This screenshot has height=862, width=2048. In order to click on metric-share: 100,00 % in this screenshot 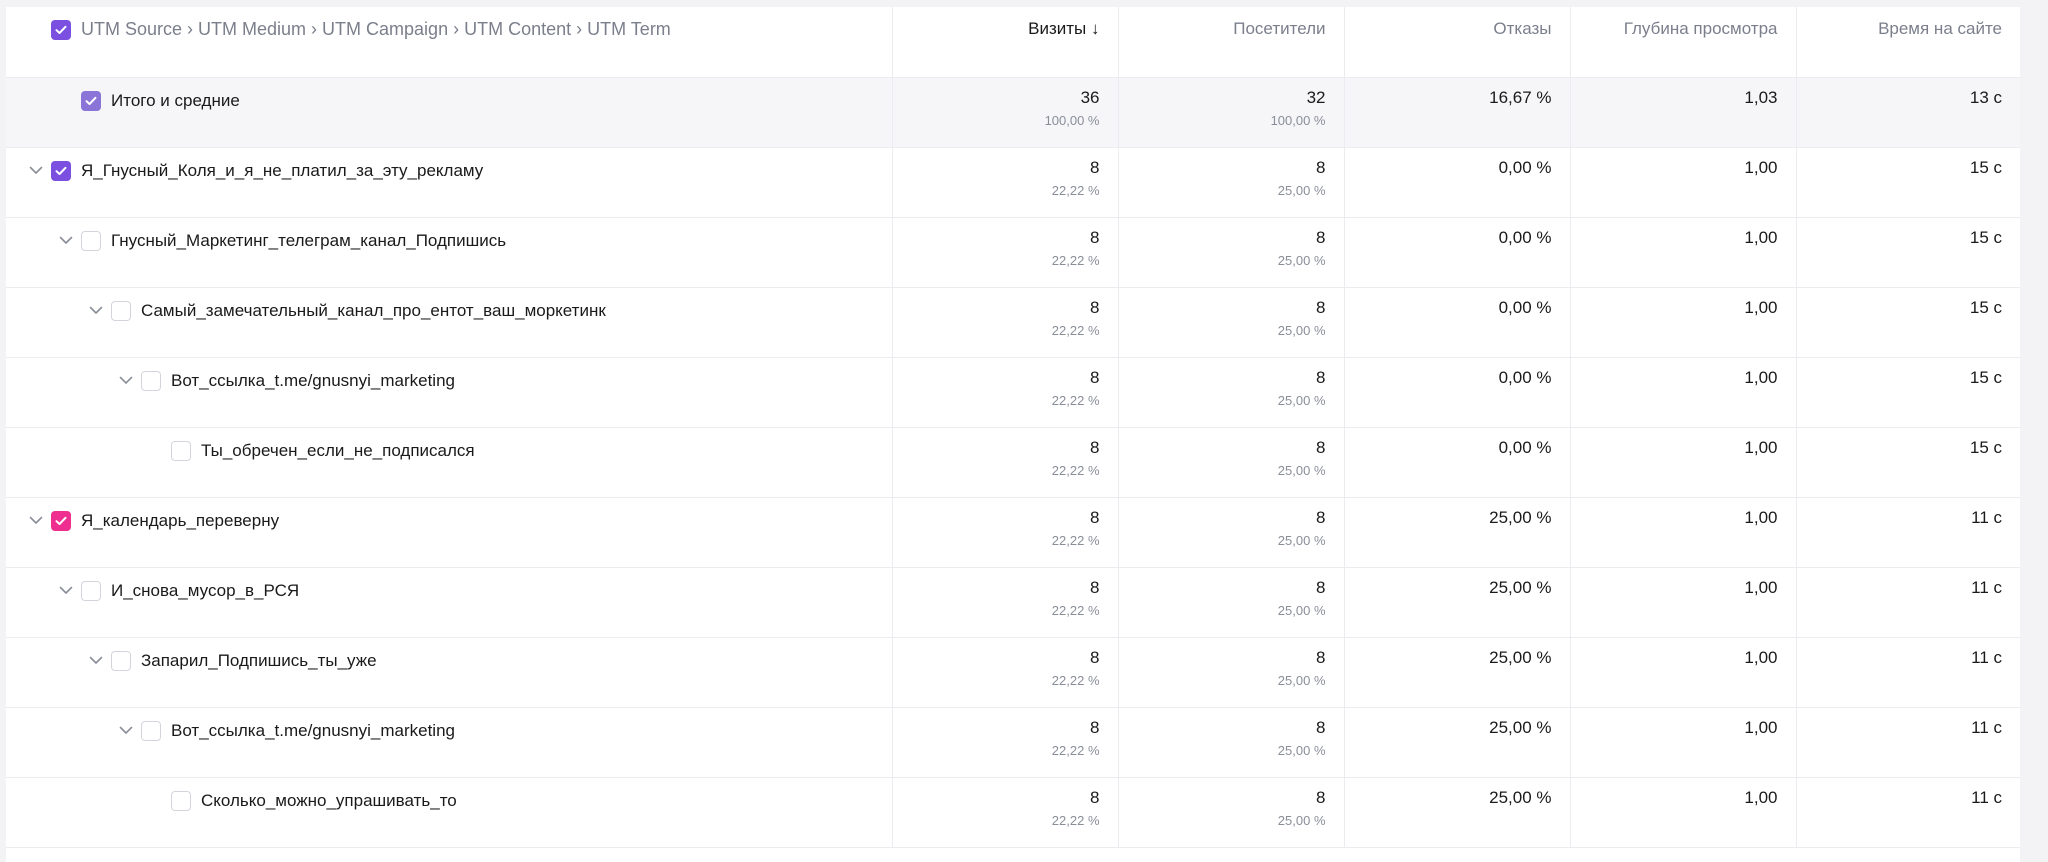, I will do `click(1298, 120)`.